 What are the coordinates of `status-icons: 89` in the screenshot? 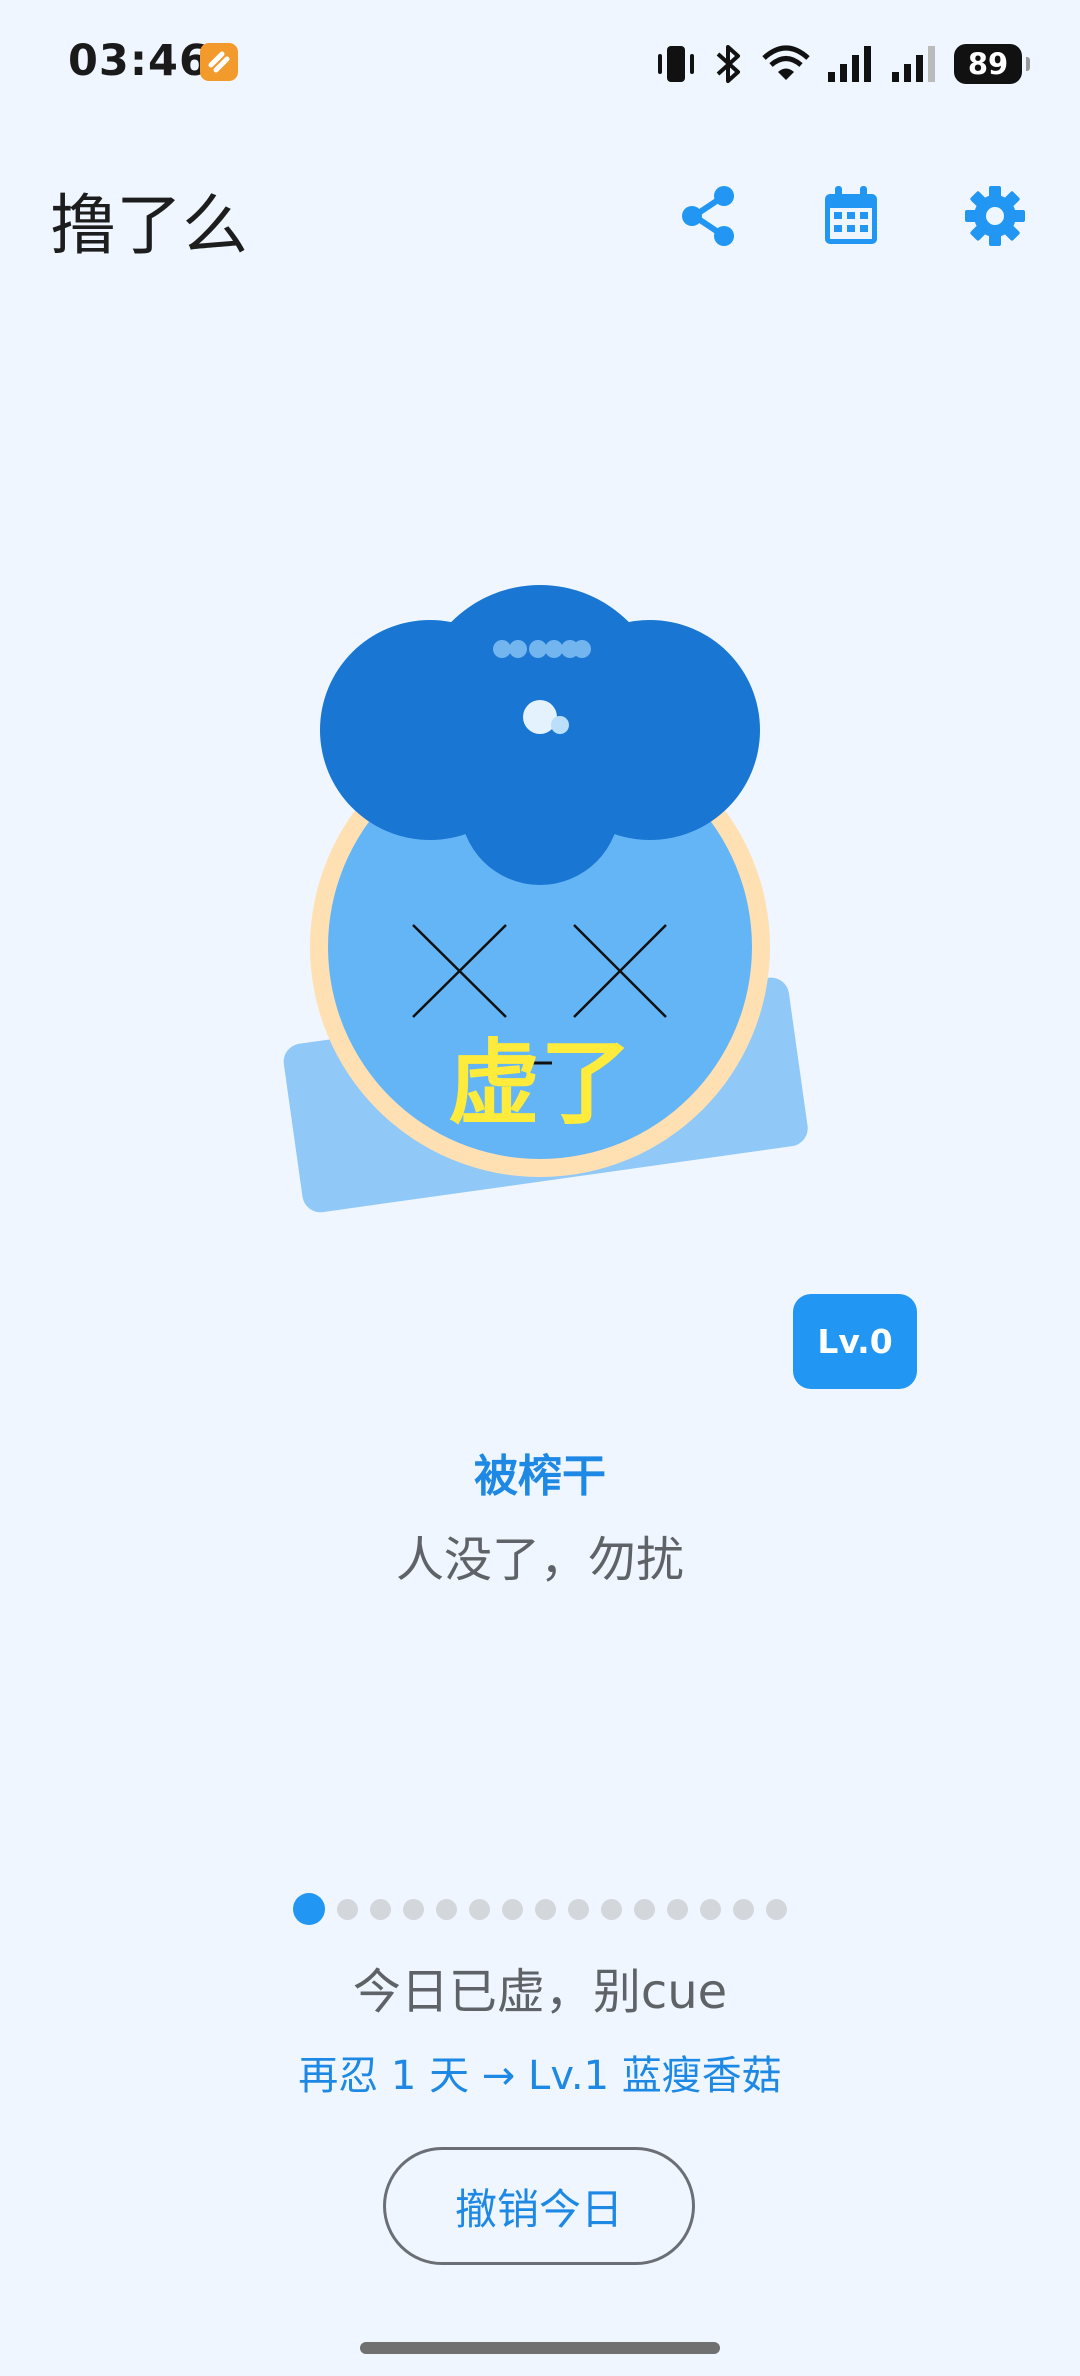 It's located at (843, 64).